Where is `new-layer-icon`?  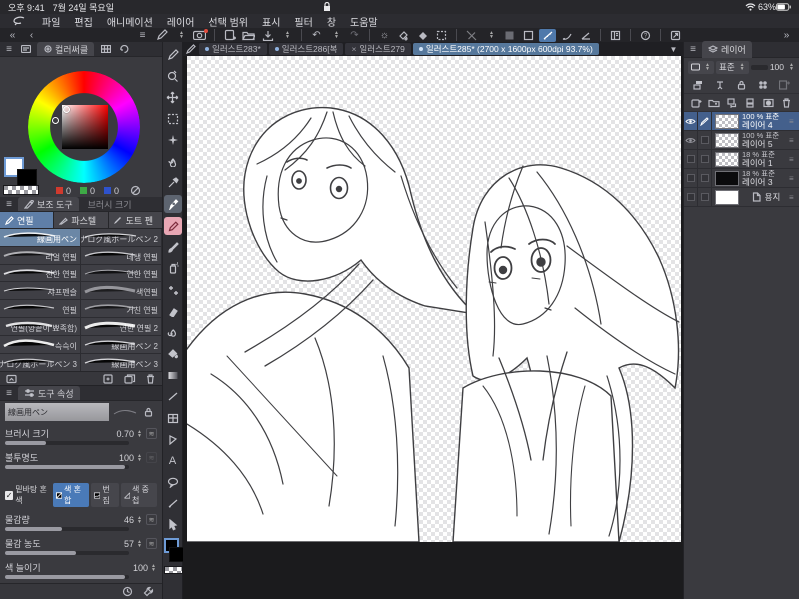 new-layer-icon is located at coordinates (696, 102).